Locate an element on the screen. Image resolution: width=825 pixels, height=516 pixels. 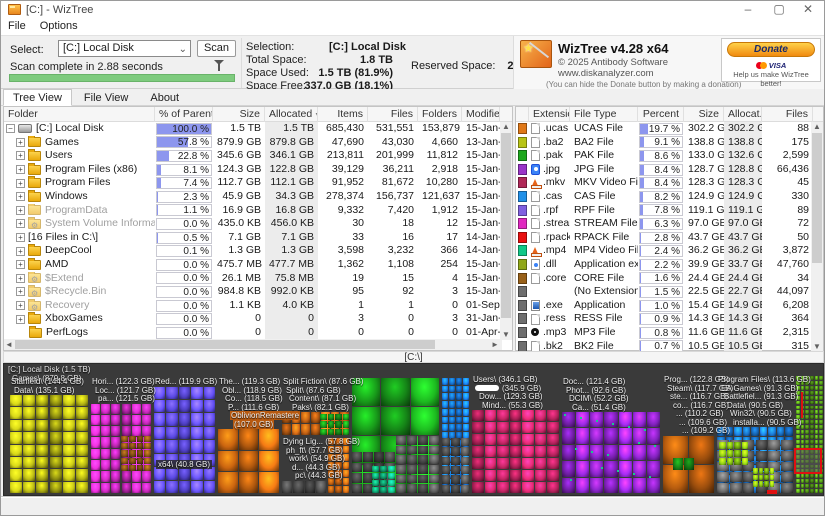
extension-vertical-scrollbar: ▲ ▼ is located at coordinates (817, 237).